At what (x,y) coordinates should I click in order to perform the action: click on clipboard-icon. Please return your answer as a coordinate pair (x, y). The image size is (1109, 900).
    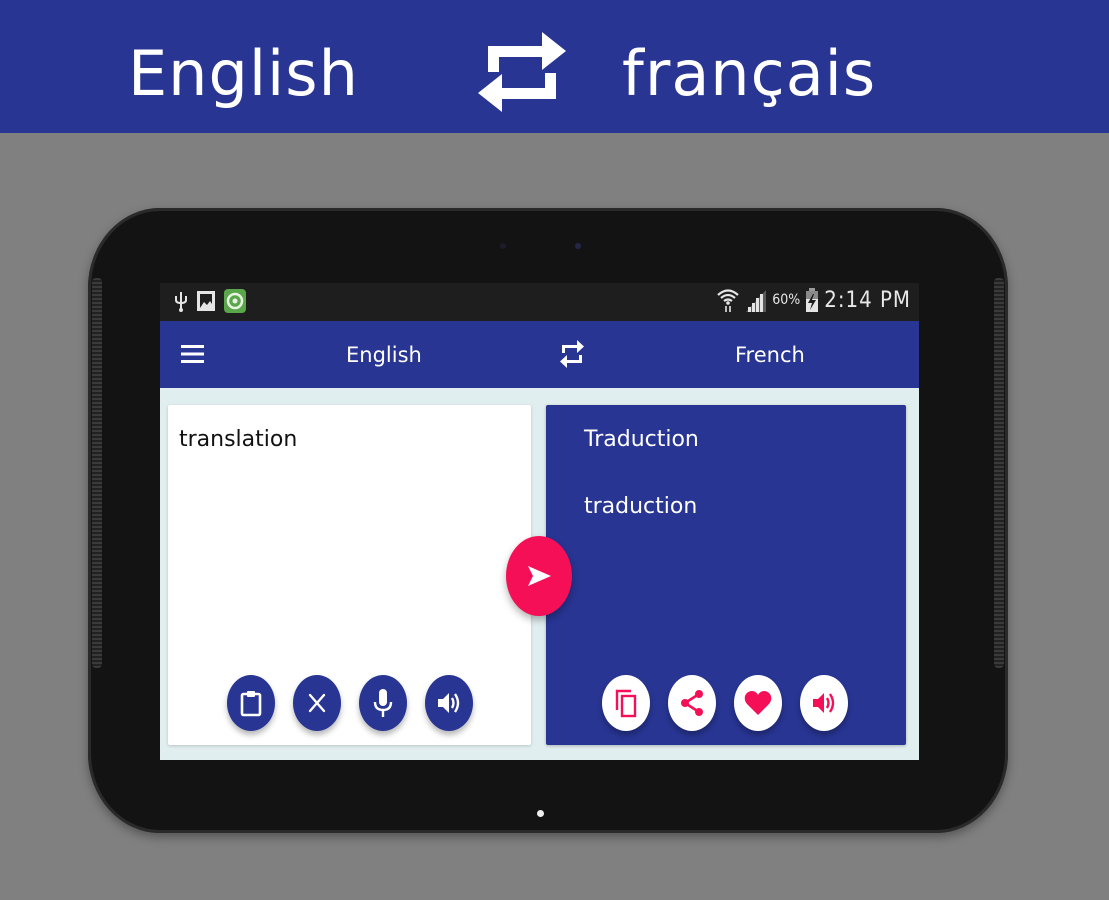
    Looking at the image, I should click on (251, 704).